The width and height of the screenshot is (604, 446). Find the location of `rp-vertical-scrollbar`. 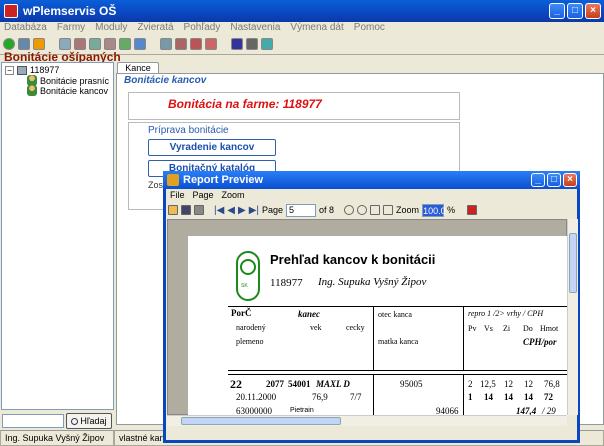

rp-vertical-scrollbar is located at coordinates (572, 317).